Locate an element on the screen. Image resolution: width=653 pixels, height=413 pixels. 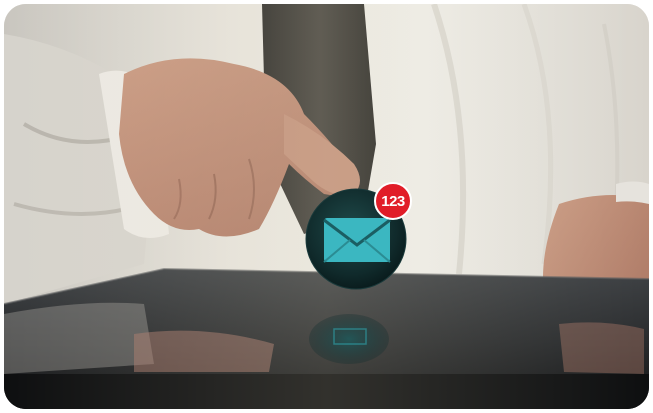
notification-count: 123 is located at coordinates (393, 201).